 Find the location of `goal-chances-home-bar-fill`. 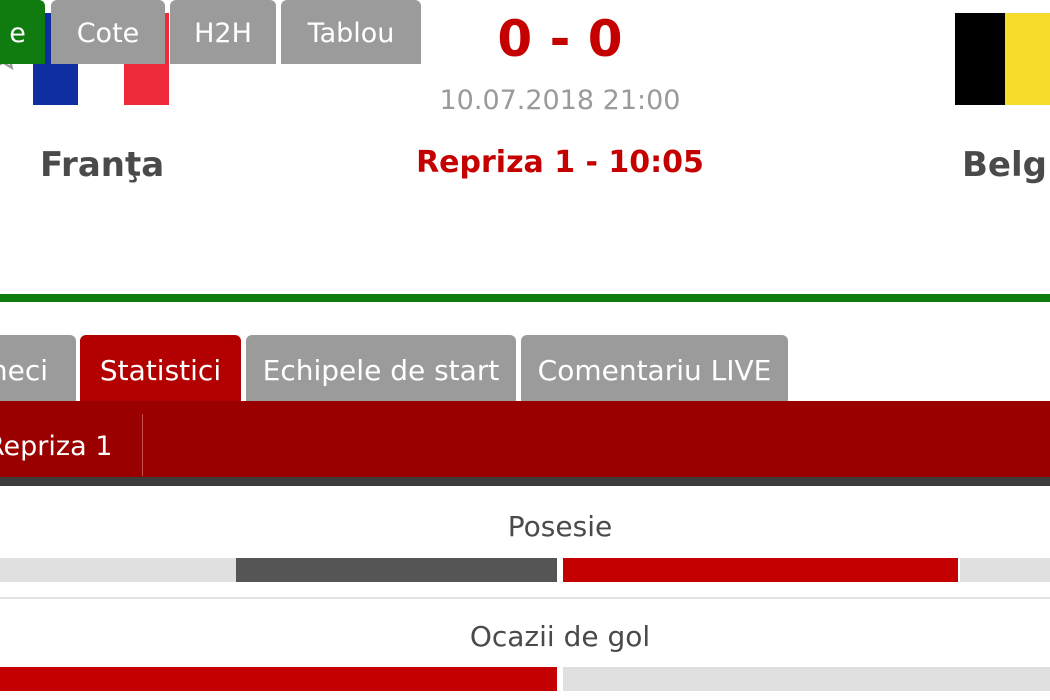

goal-chances-home-bar-fill is located at coordinates (278, 679).